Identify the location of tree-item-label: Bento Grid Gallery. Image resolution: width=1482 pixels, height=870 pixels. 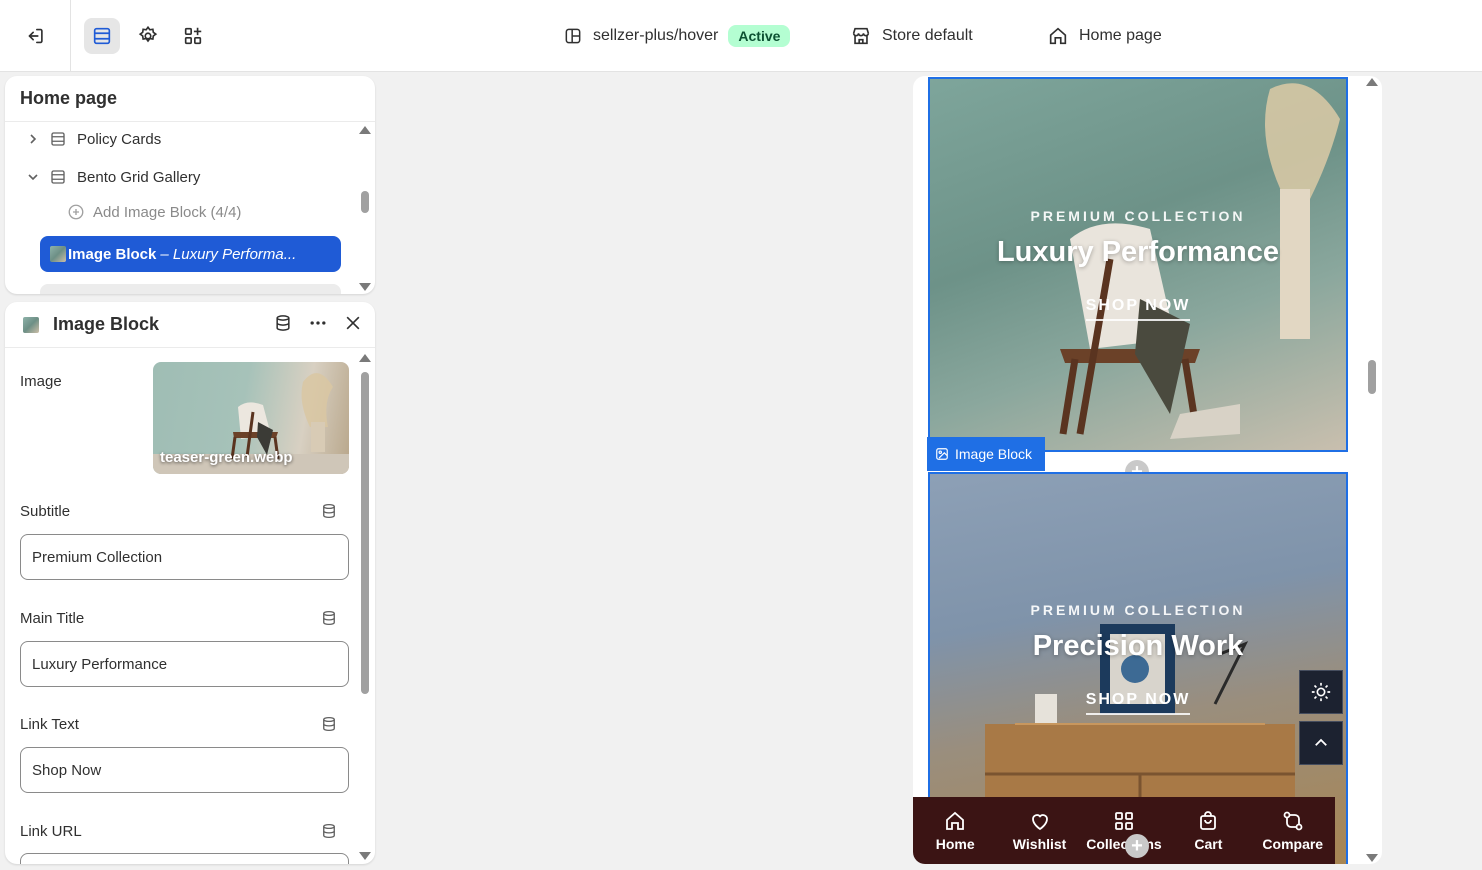
(139, 177).